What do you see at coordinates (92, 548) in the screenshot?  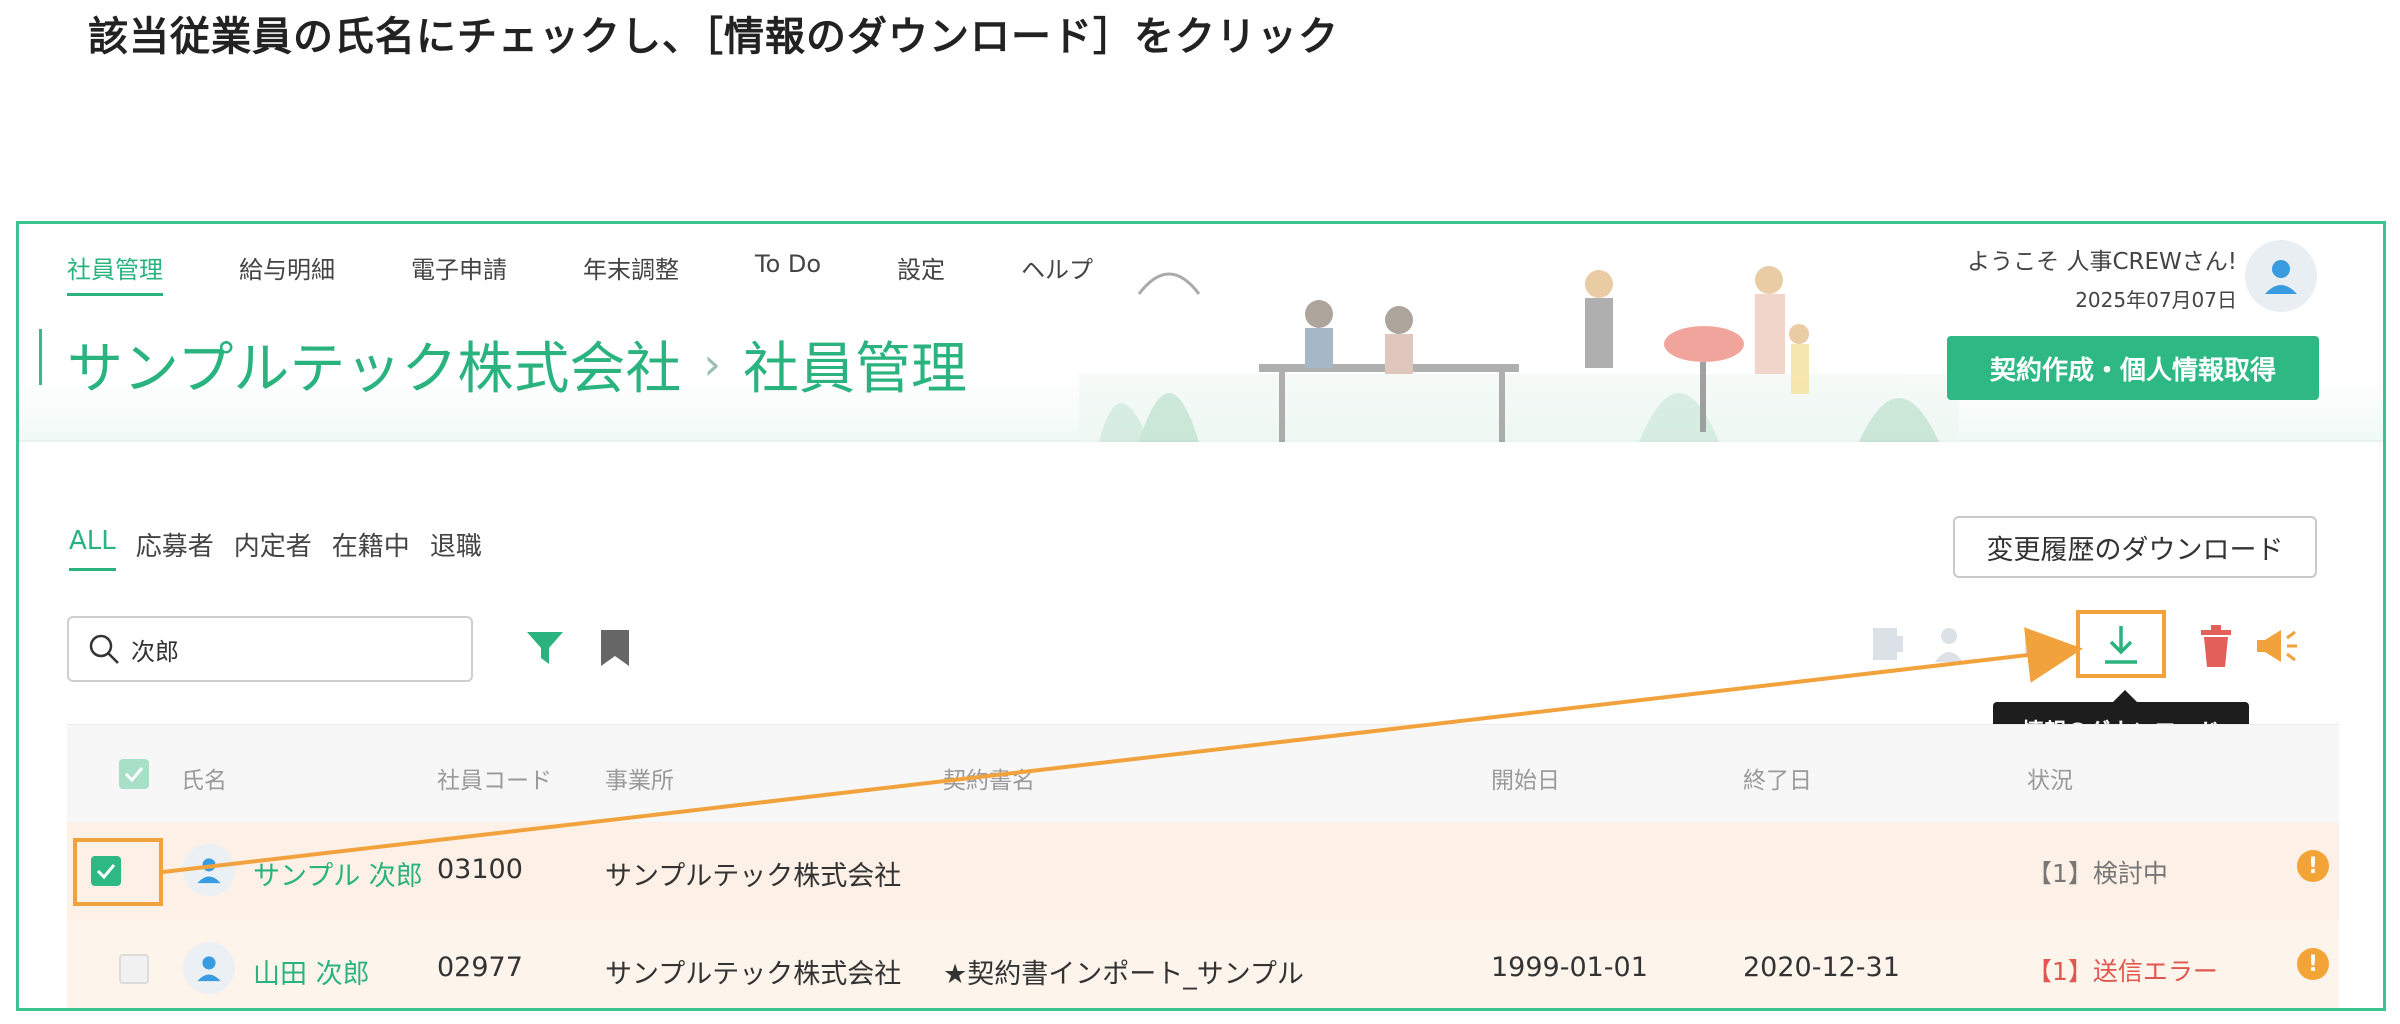 I see `tab-all: ALL` at bounding box center [92, 548].